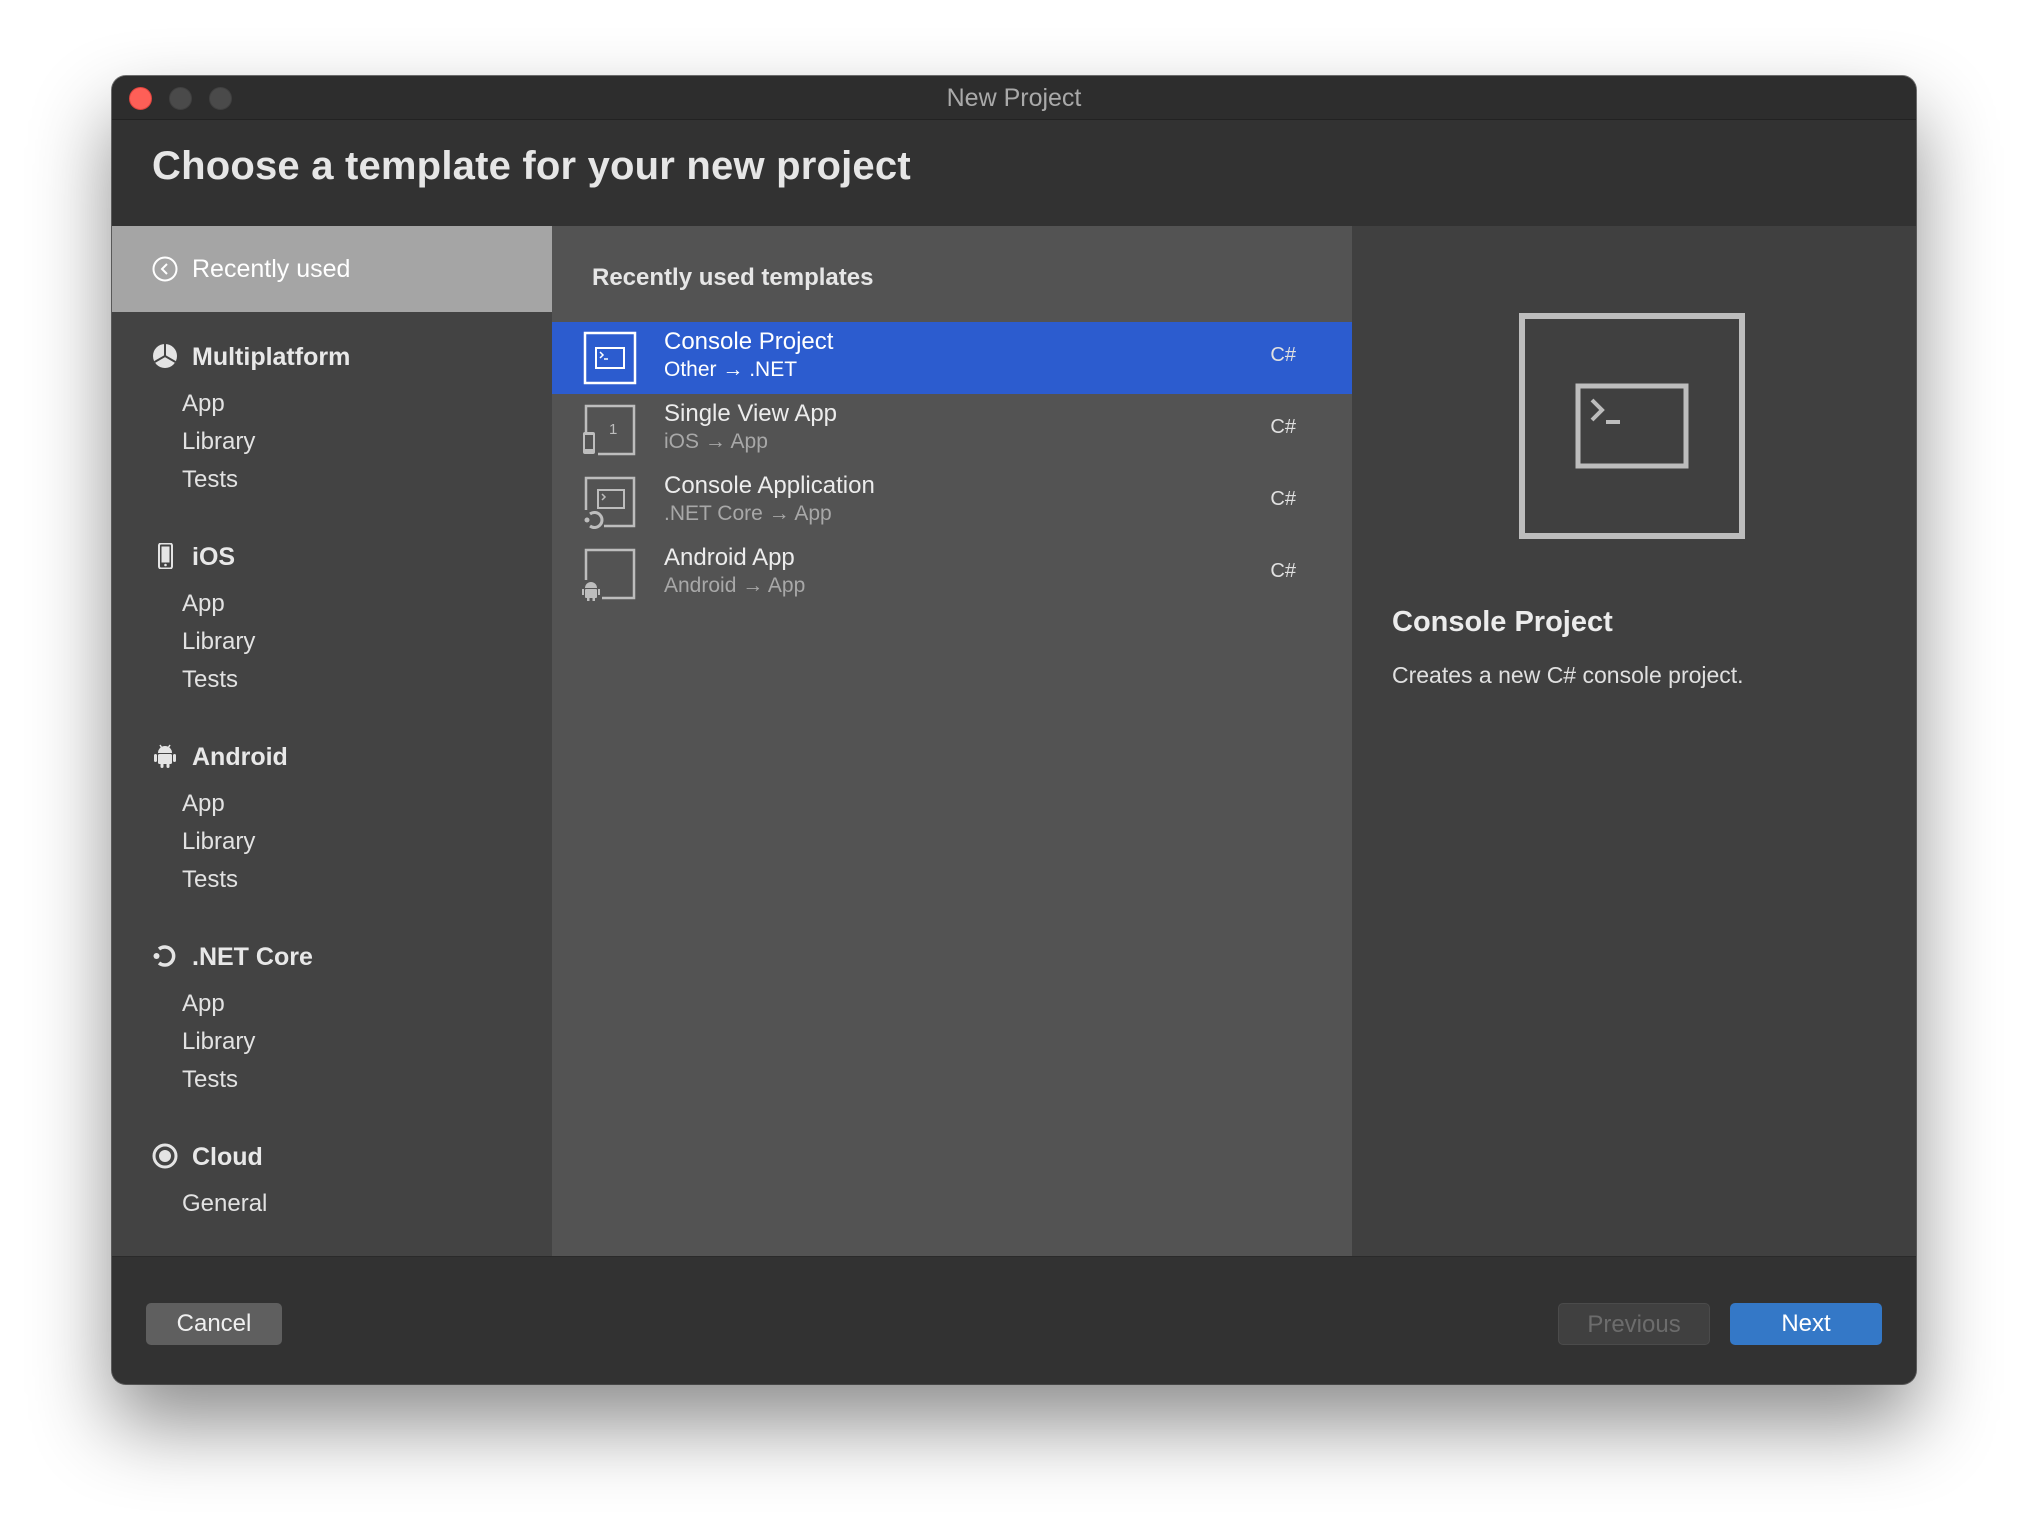 The height and width of the screenshot is (1532, 2026). I want to click on template-details-description: Creates a new C# console project., so click(1568, 675).